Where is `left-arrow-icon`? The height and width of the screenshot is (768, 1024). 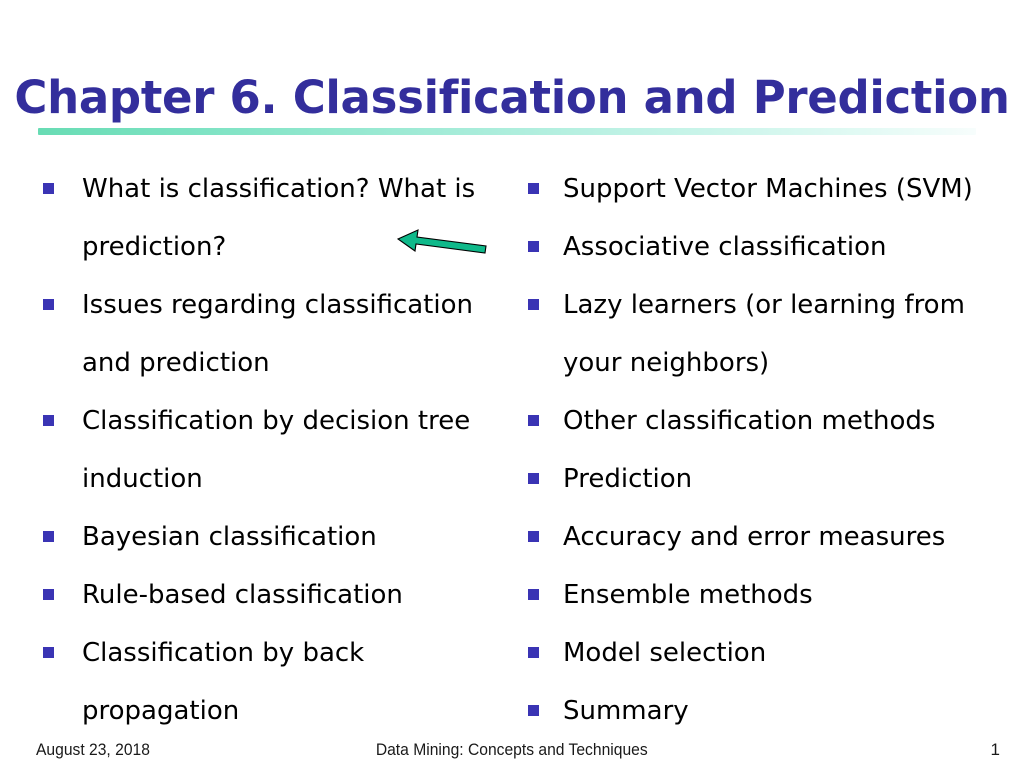
left-arrow-icon is located at coordinates (441, 241).